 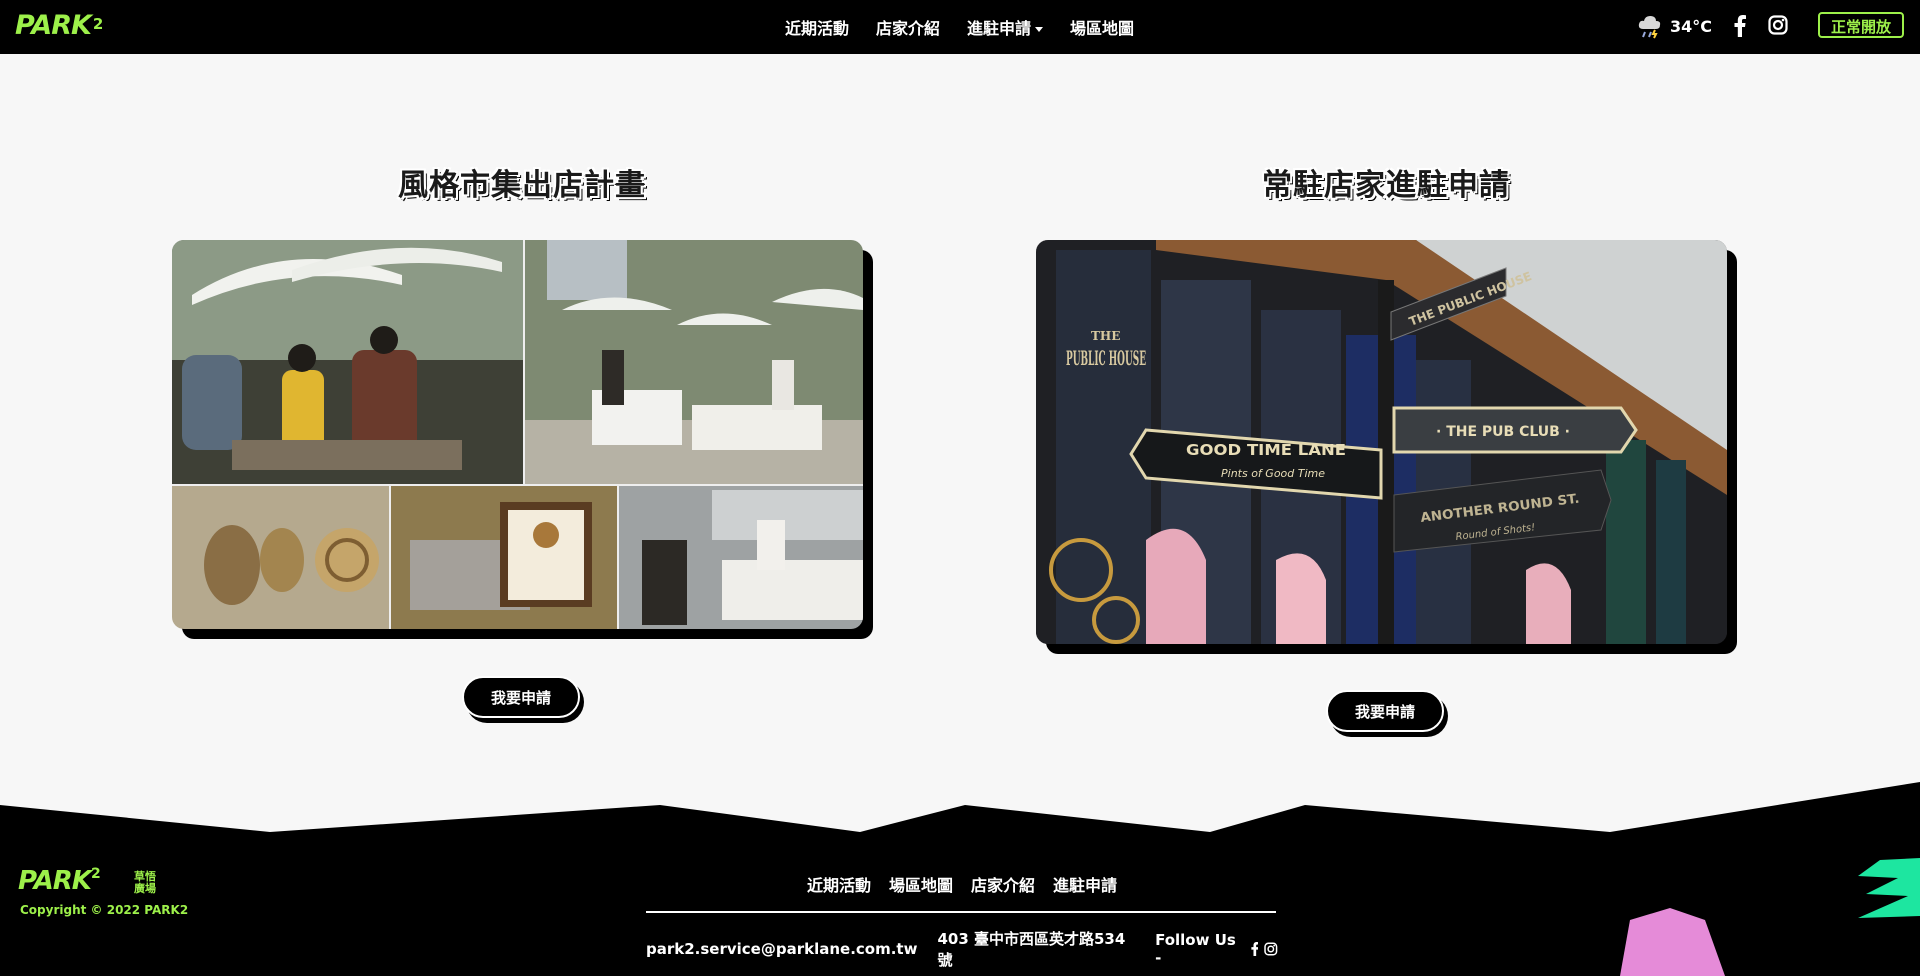 What do you see at coordinates (517, 434) in the screenshot?
I see `market-collage-image` at bounding box center [517, 434].